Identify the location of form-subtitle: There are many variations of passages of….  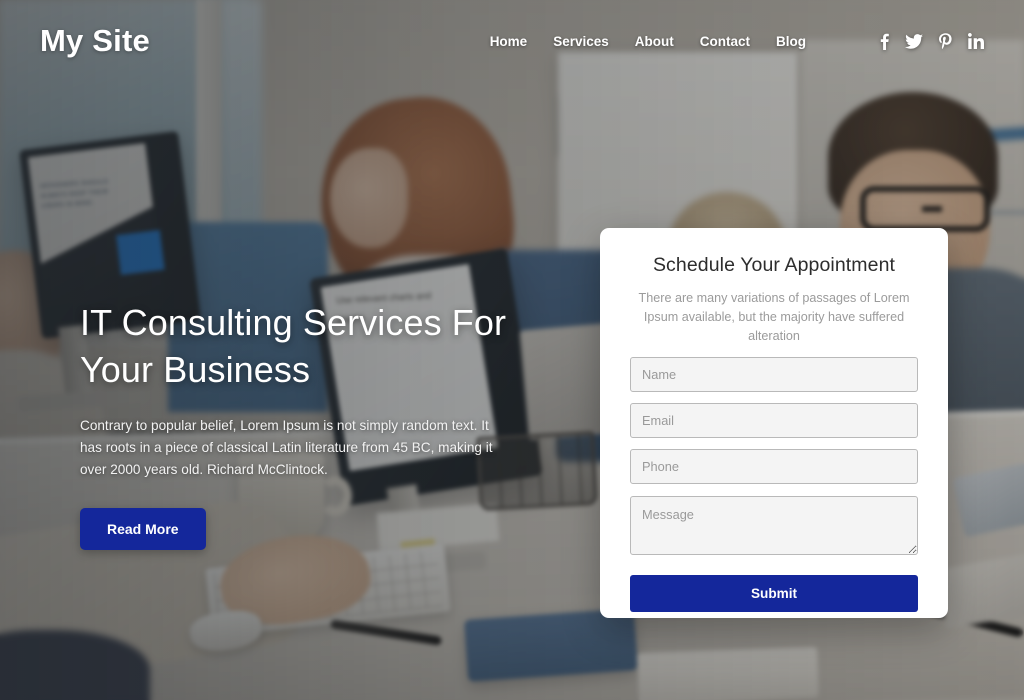
(774, 317).